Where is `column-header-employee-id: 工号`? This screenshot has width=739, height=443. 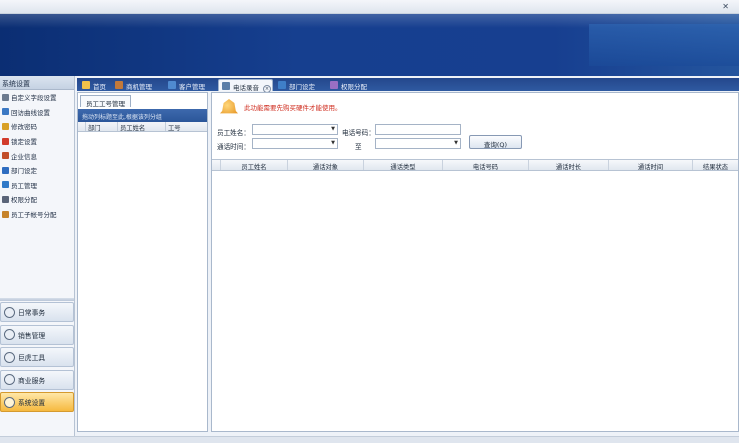
column-header-employee-id: 工号 is located at coordinates (186, 127).